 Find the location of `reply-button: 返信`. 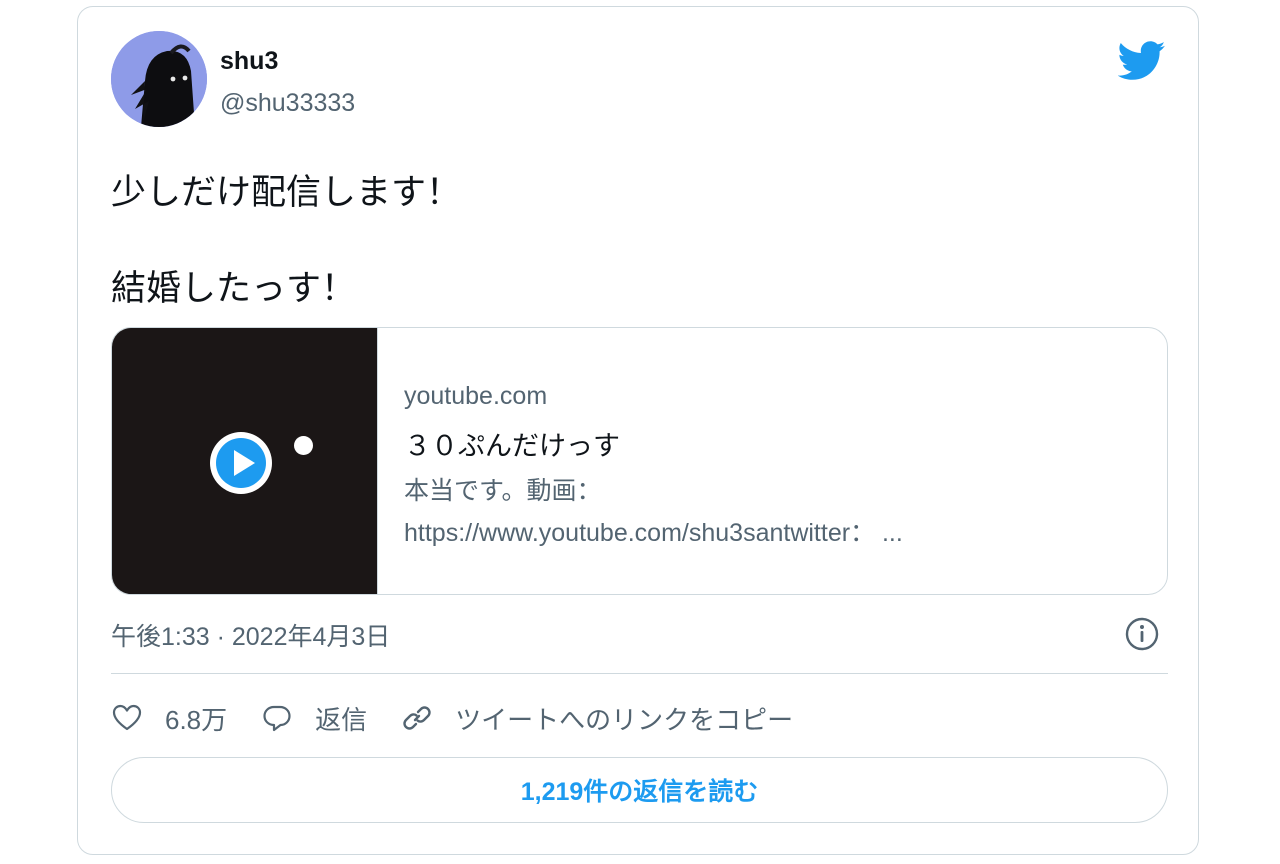

reply-button: 返信 is located at coordinates (314, 718).